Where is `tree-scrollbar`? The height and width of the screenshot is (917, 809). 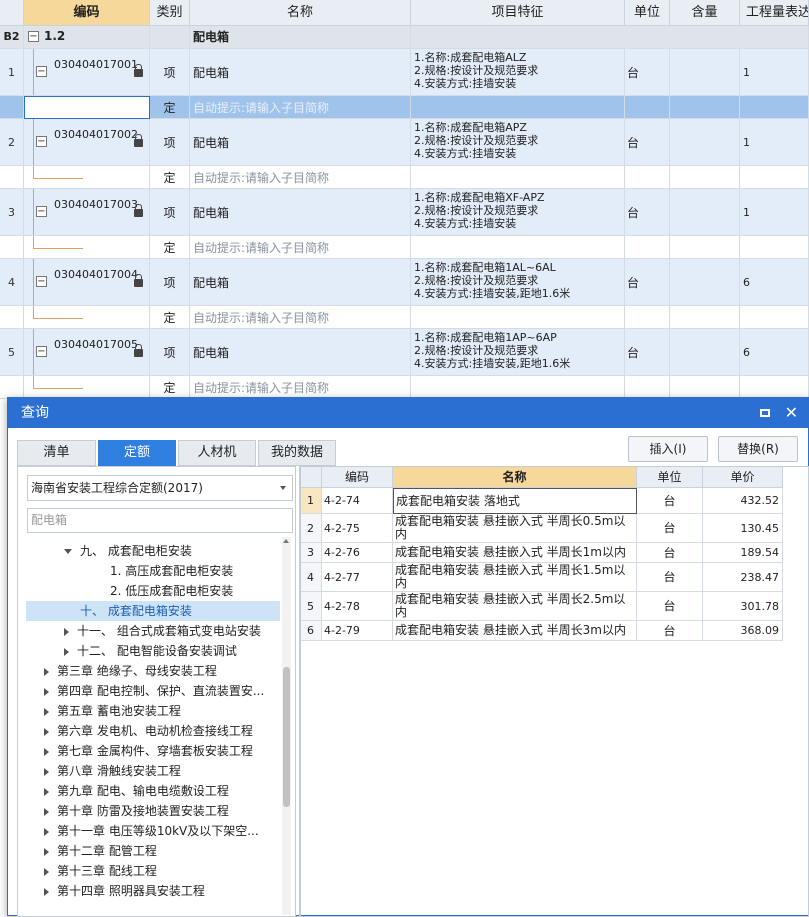
tree-scrollbar is located at coordinates (286, 726).